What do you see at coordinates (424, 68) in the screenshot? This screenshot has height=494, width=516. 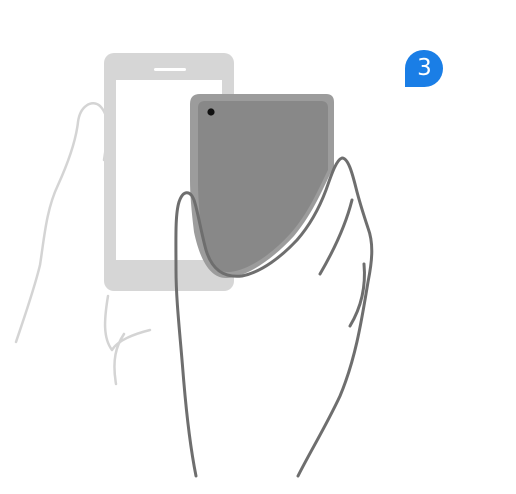 I see `step-number-badge: 3` at bounding box center [424, 68].